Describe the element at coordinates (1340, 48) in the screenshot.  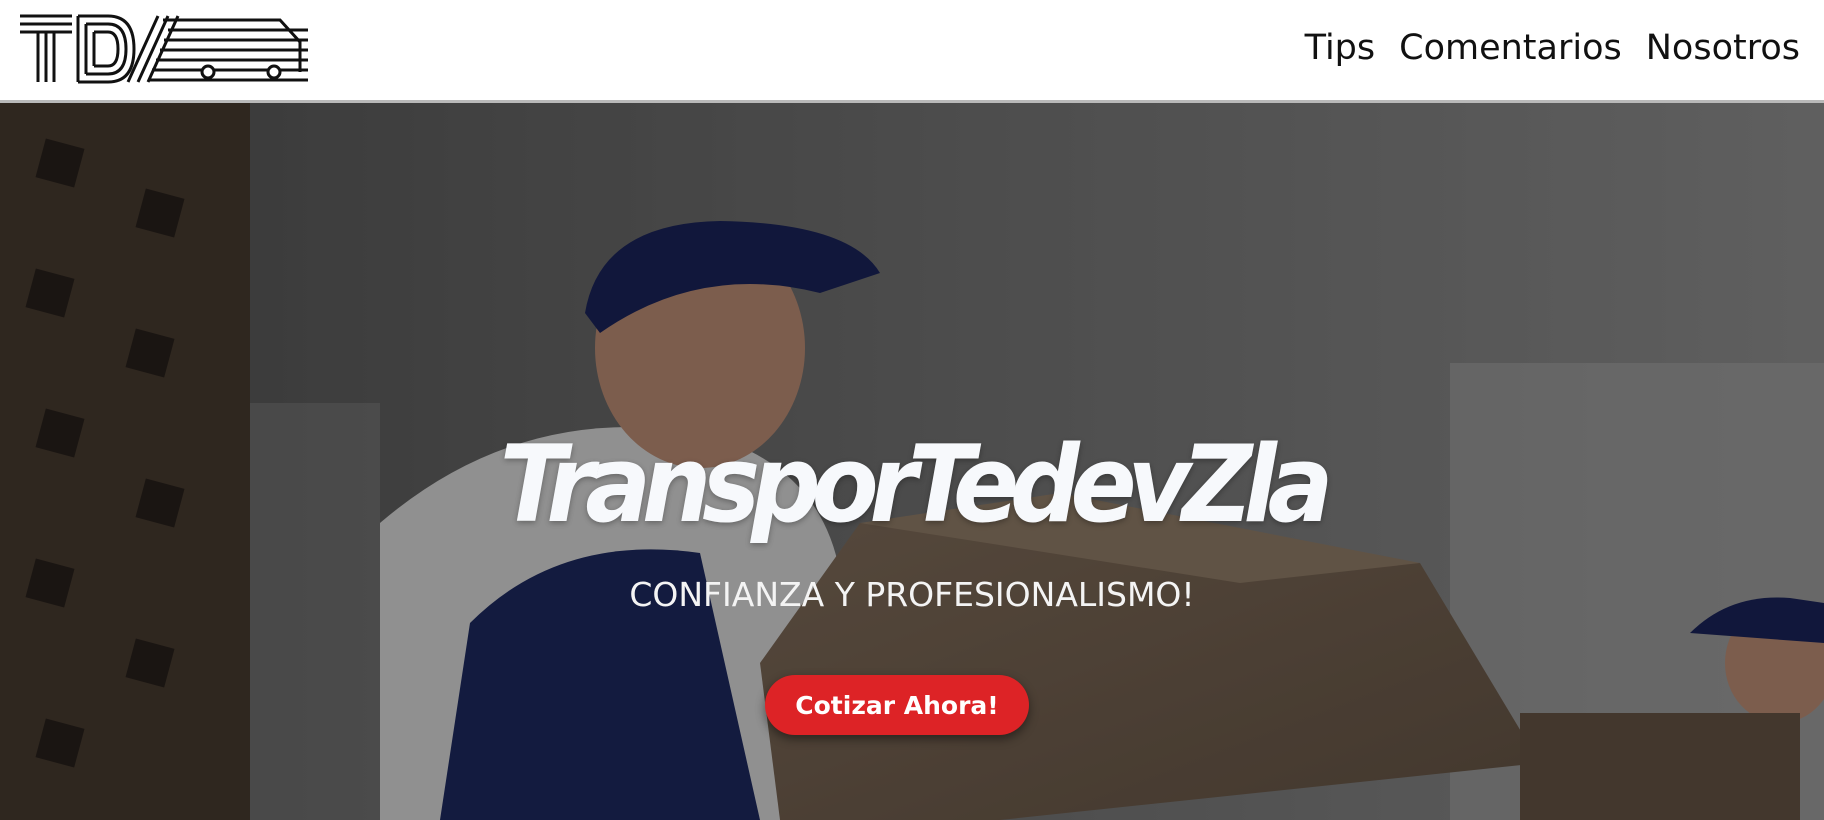
I see `nav-link-tips: Tips` at that location.